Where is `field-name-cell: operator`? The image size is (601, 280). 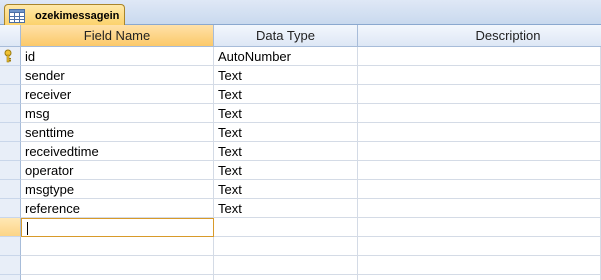 field-name-cell: operator is located at coordinates (117, 170).